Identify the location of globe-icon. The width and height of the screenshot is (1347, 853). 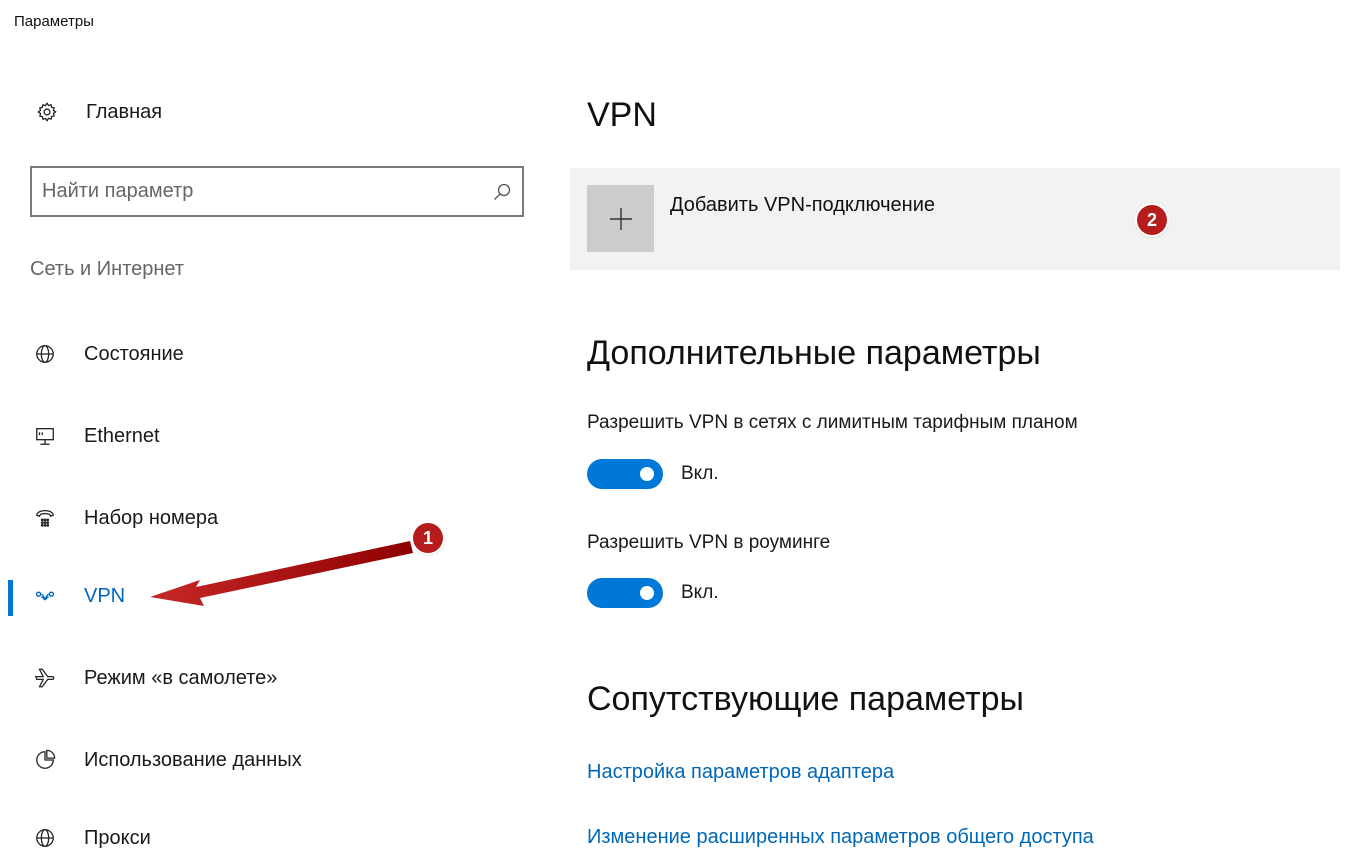
(45, 838).